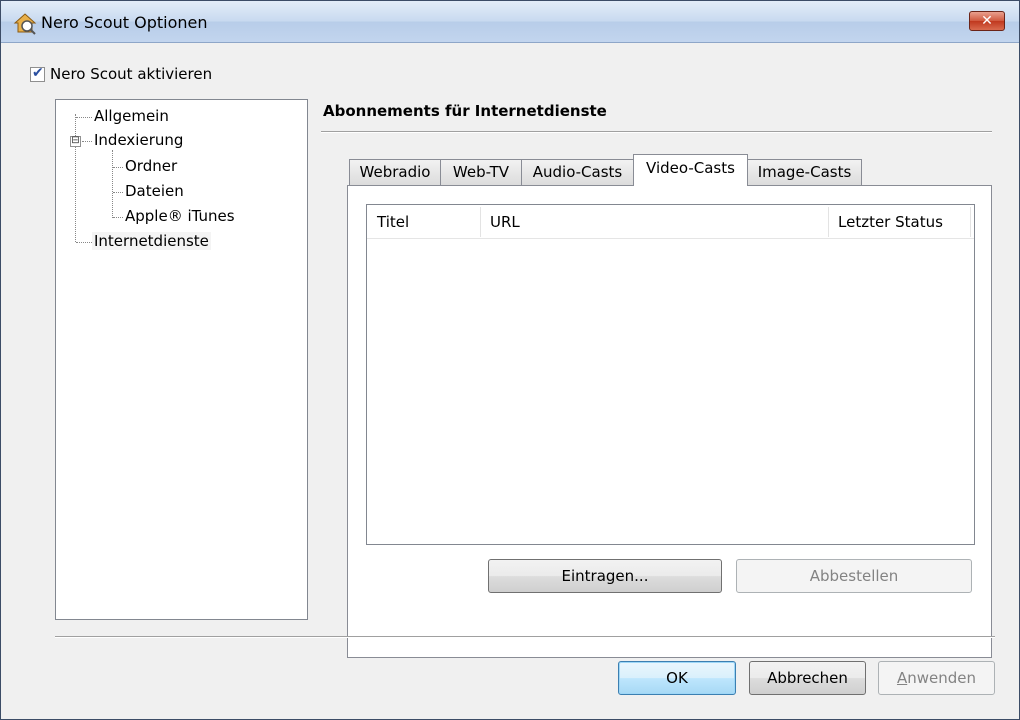 The height and width of the screenshot is (720, 1020). What do you see at coordinates (151, 166) in the screenshot?
I see `tree-item-ordner: Ordner` at bounding box center [151, 166].